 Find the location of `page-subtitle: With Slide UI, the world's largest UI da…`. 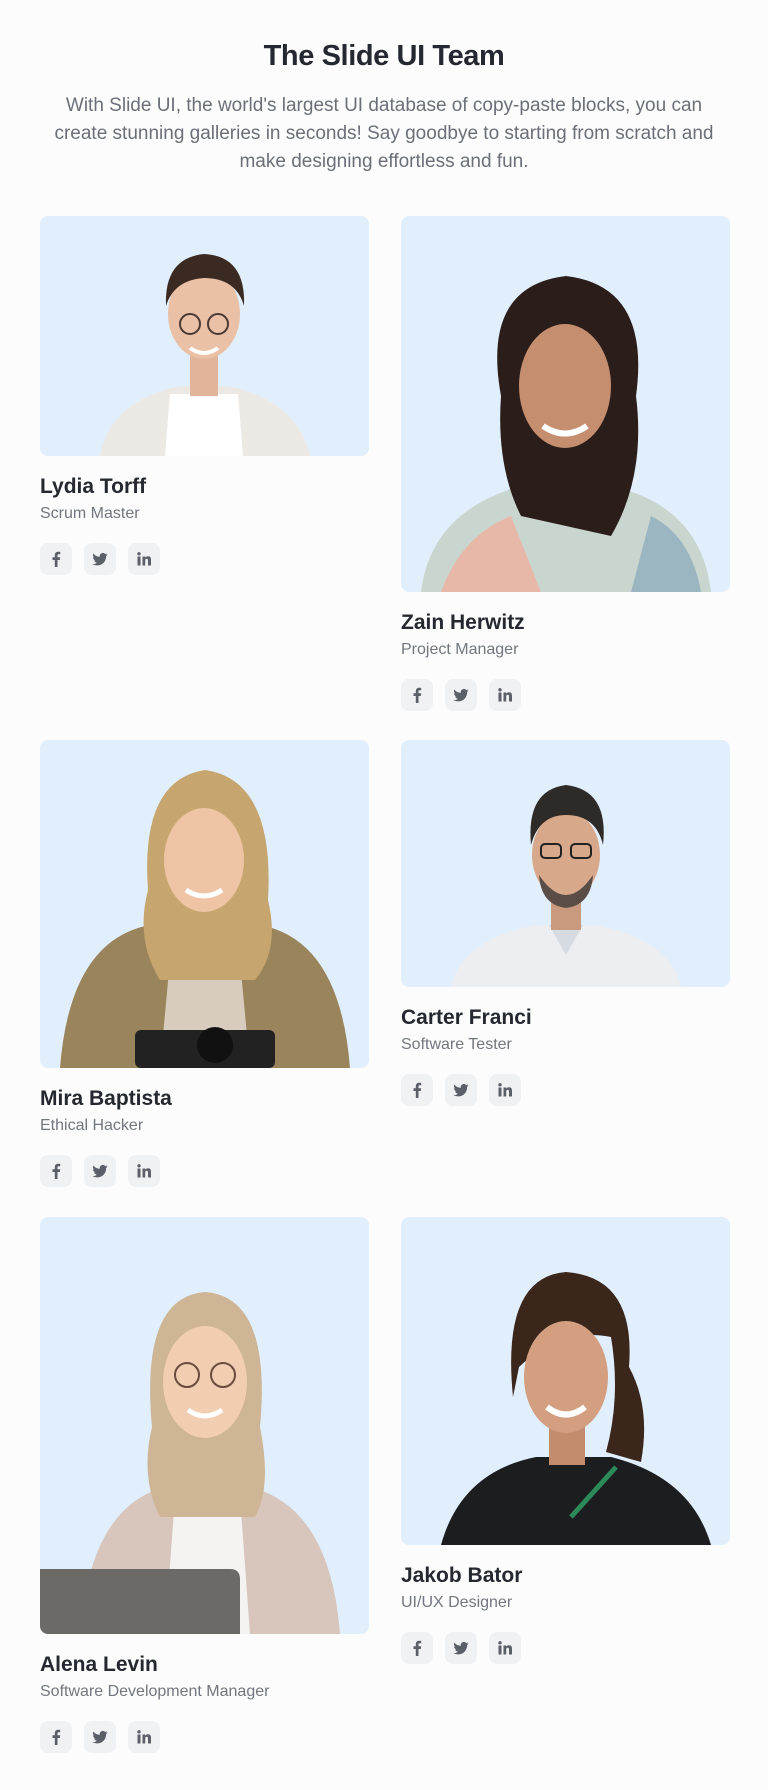

page-subtitle: With Slide UI, the world's largest UI da… is located at coordinates (384, 133).